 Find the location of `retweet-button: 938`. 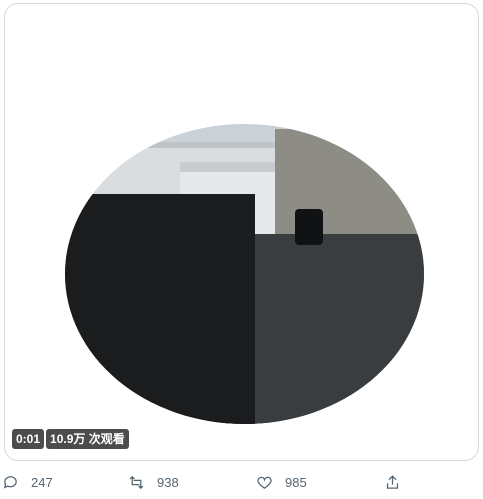

retweet-button: 938 is located at coordinates (153, 482).